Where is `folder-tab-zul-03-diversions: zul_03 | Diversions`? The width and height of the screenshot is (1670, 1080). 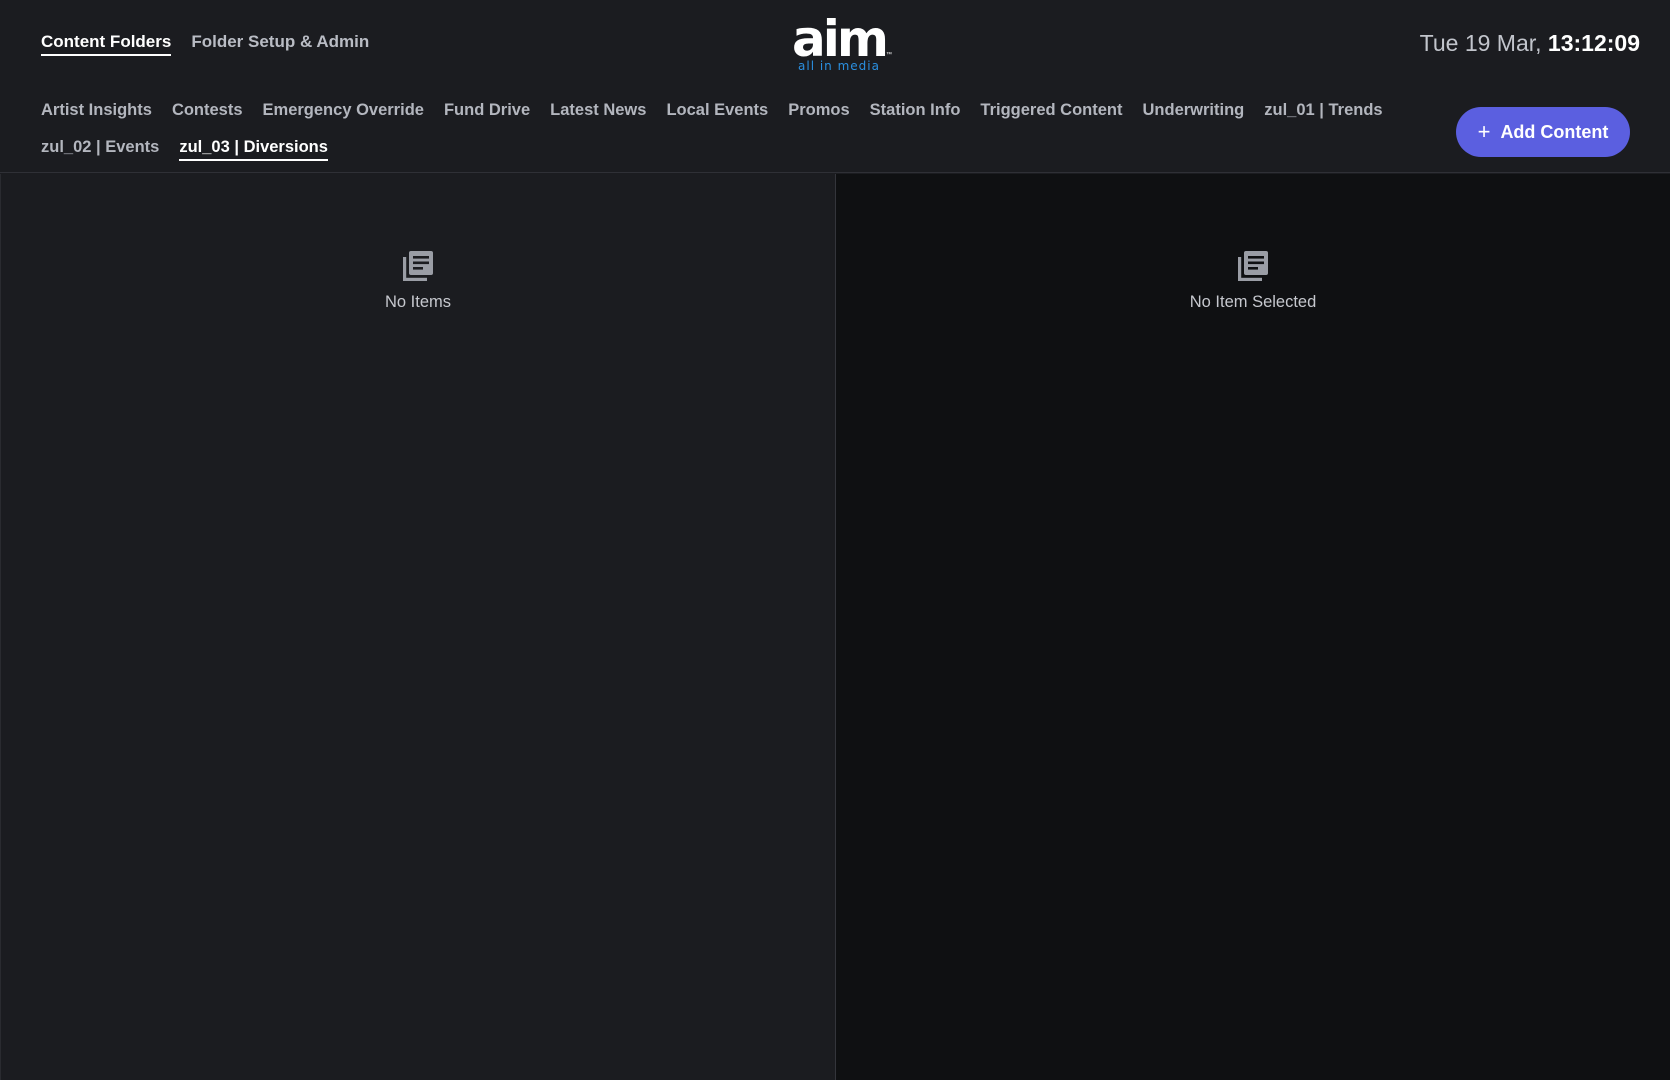
folder-tab-zul-03-diversions: zul_03 | Diversions is located at coordinates (253, 149).